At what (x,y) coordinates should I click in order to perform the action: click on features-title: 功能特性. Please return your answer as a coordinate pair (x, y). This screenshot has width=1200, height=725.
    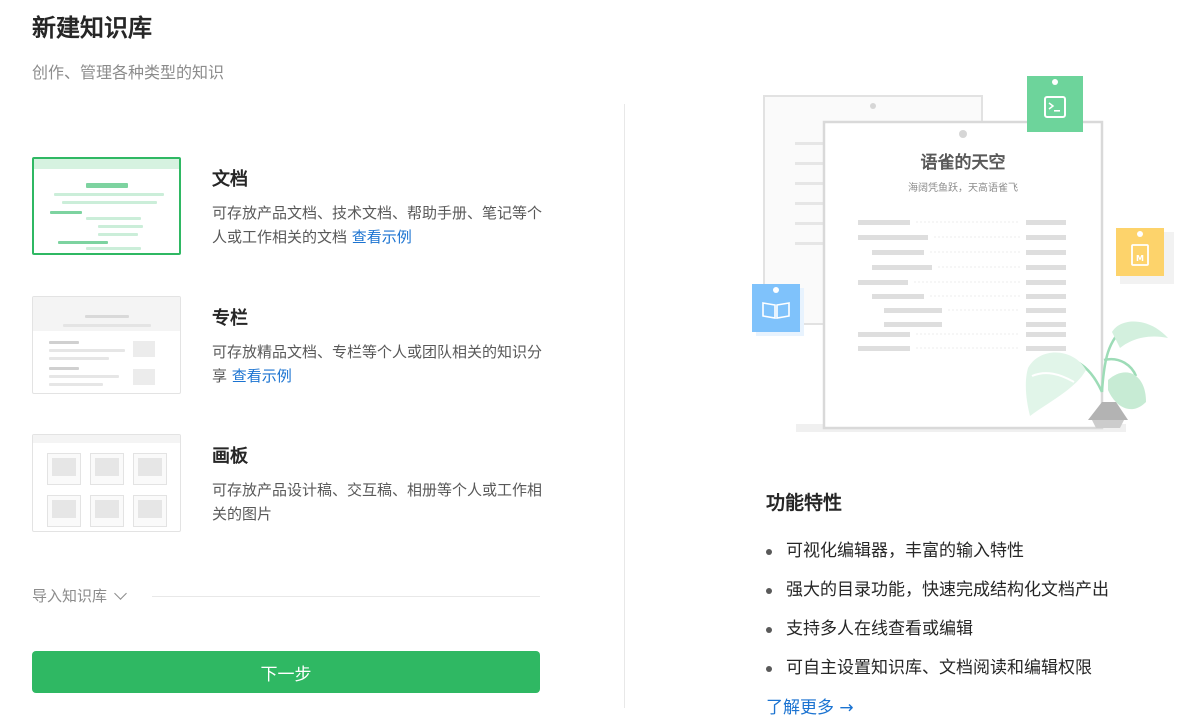
    Looking at the image, I should click on (804, 503).